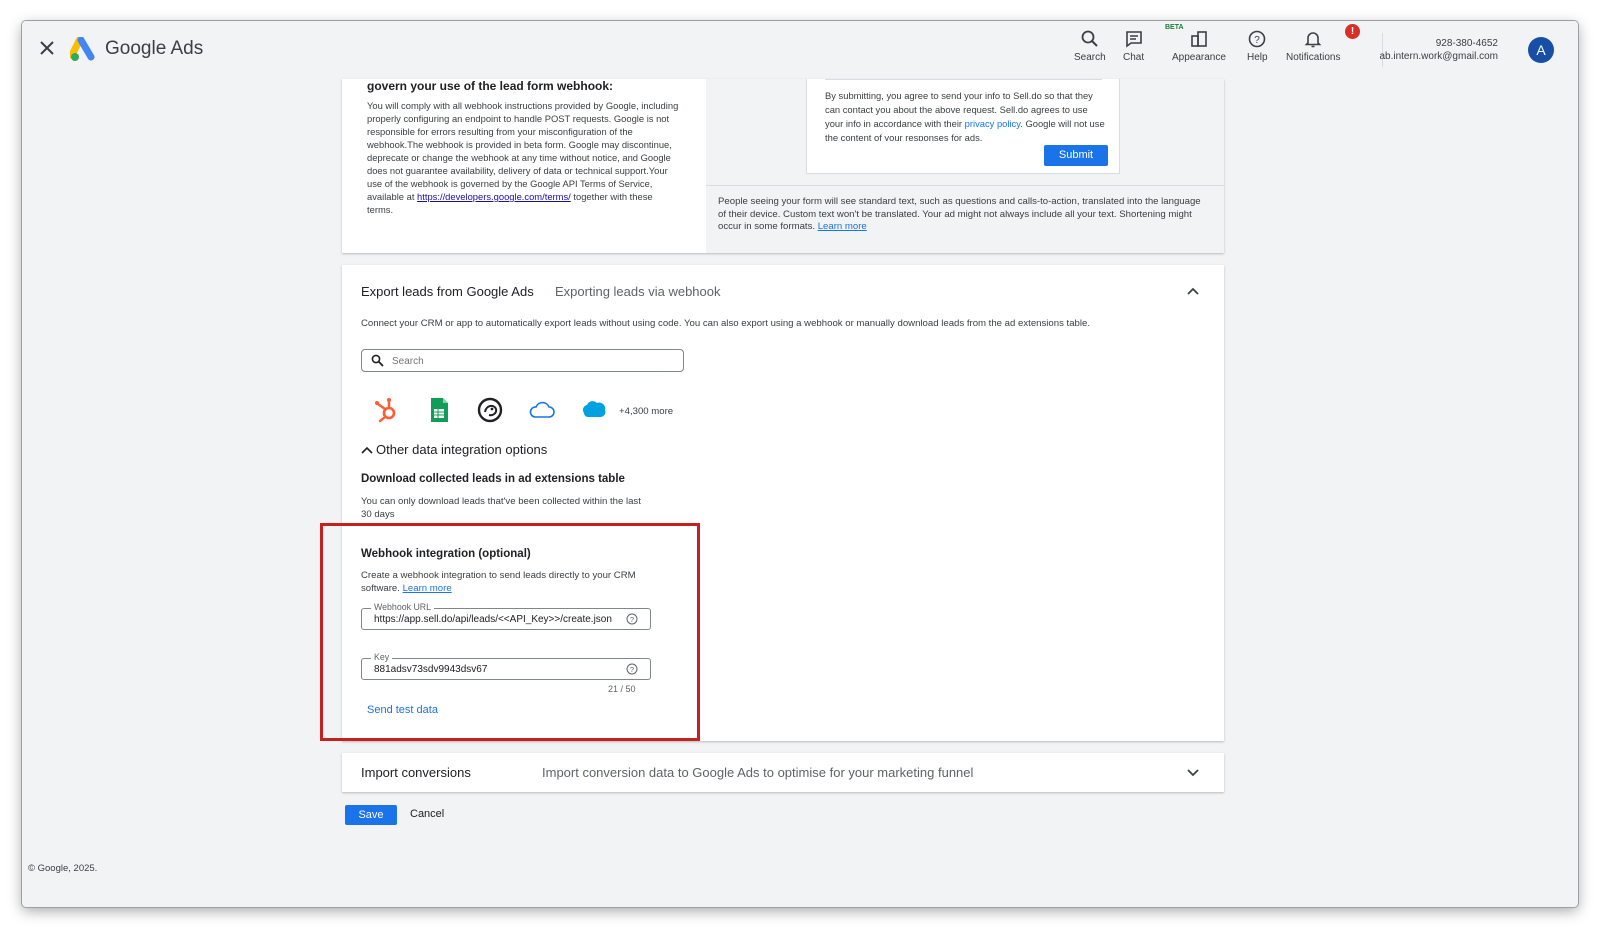 This screenshot has height=927, width=1600. What do you see at coordinates (1313, 40) in the screenshot?
I see `bell-icon` at bounding box center [1313, 40].